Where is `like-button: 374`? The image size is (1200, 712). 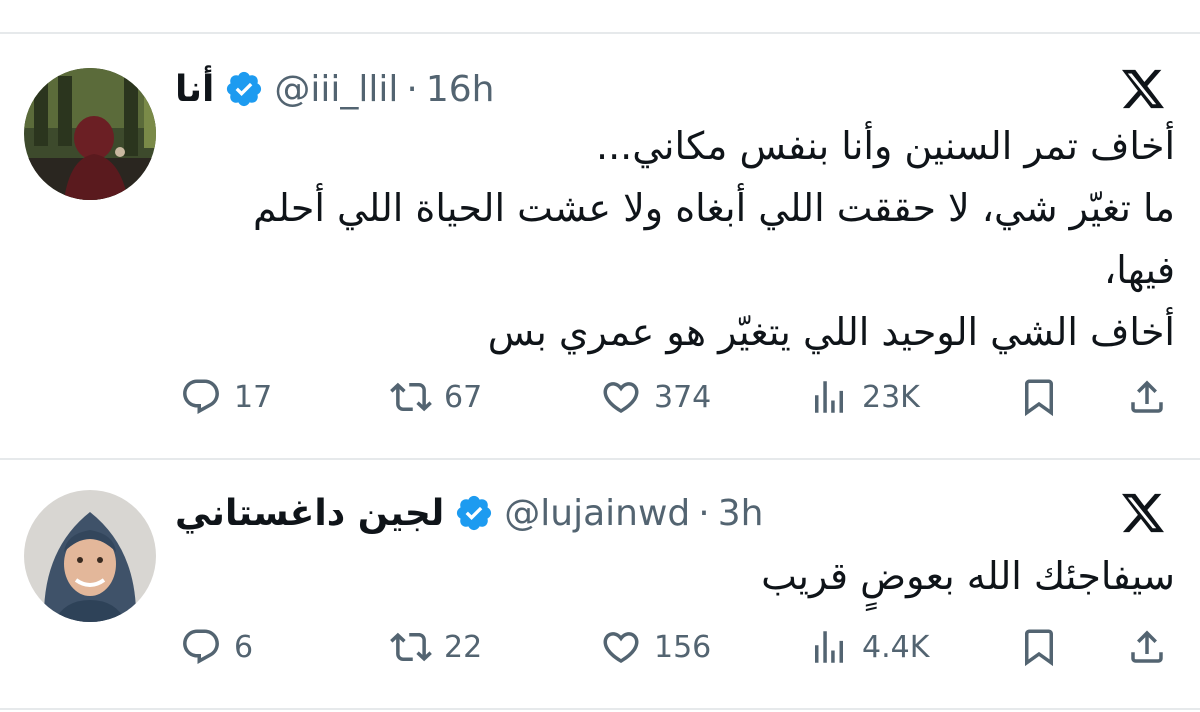
like-button: 374 is located at coordinates (655, 397).